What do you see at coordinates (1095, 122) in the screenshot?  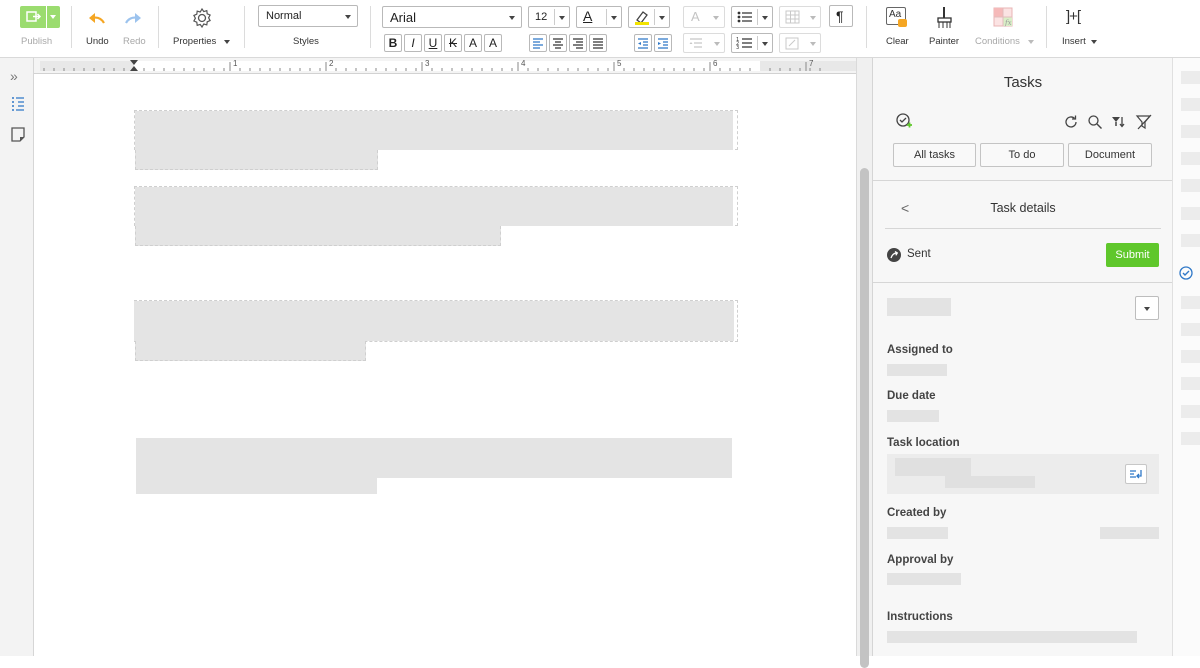 I see `search-icon` at bounding box center [1095, 122].